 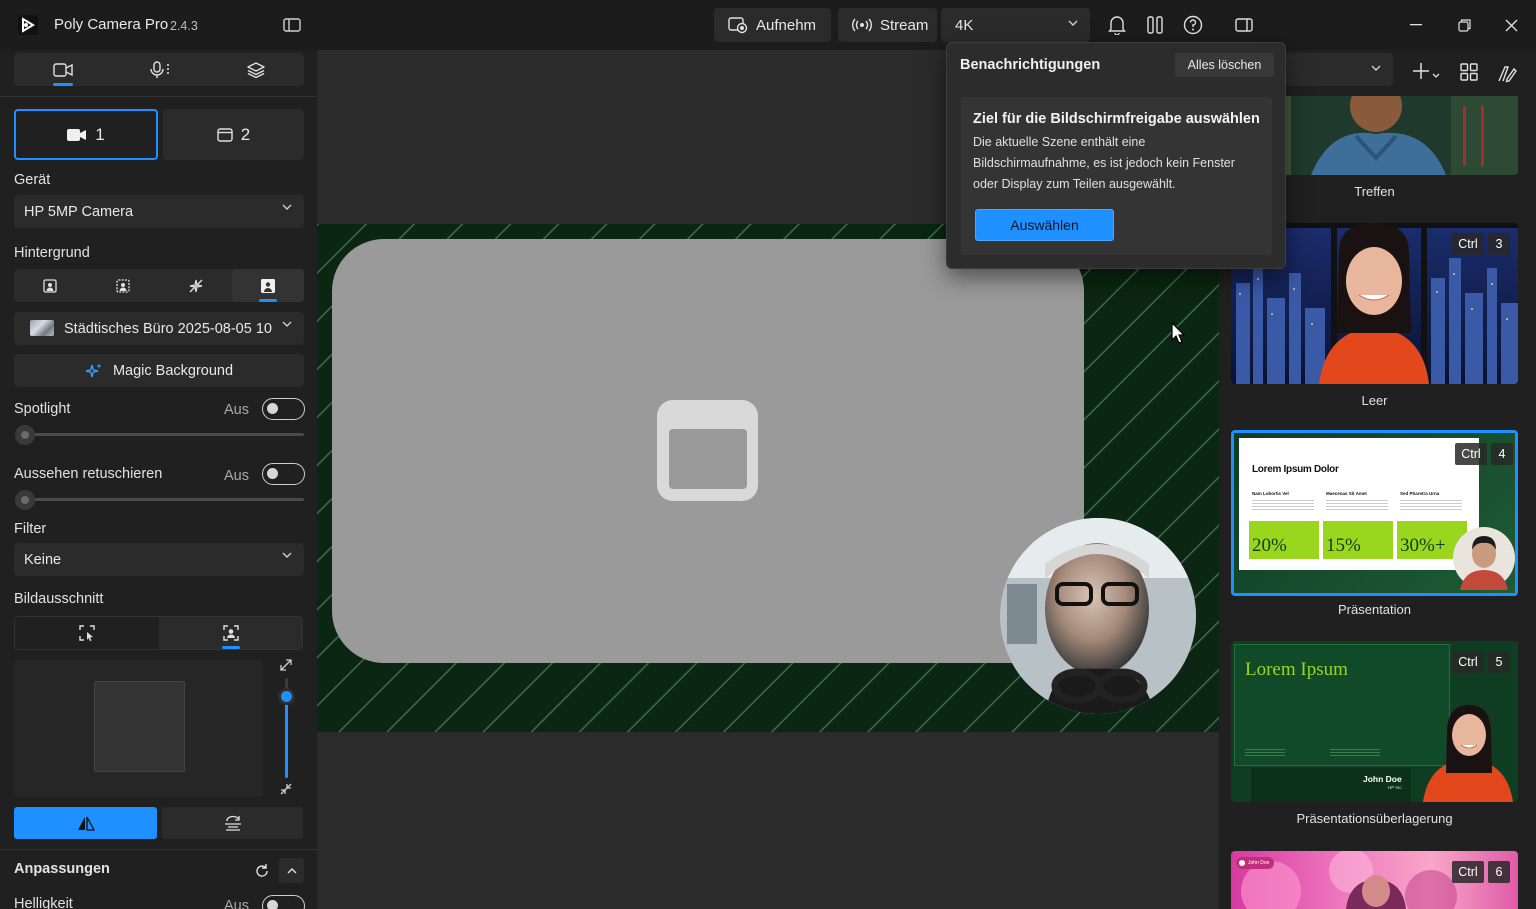 I want to click on brightness-toggle, so click(x=283, y=902).